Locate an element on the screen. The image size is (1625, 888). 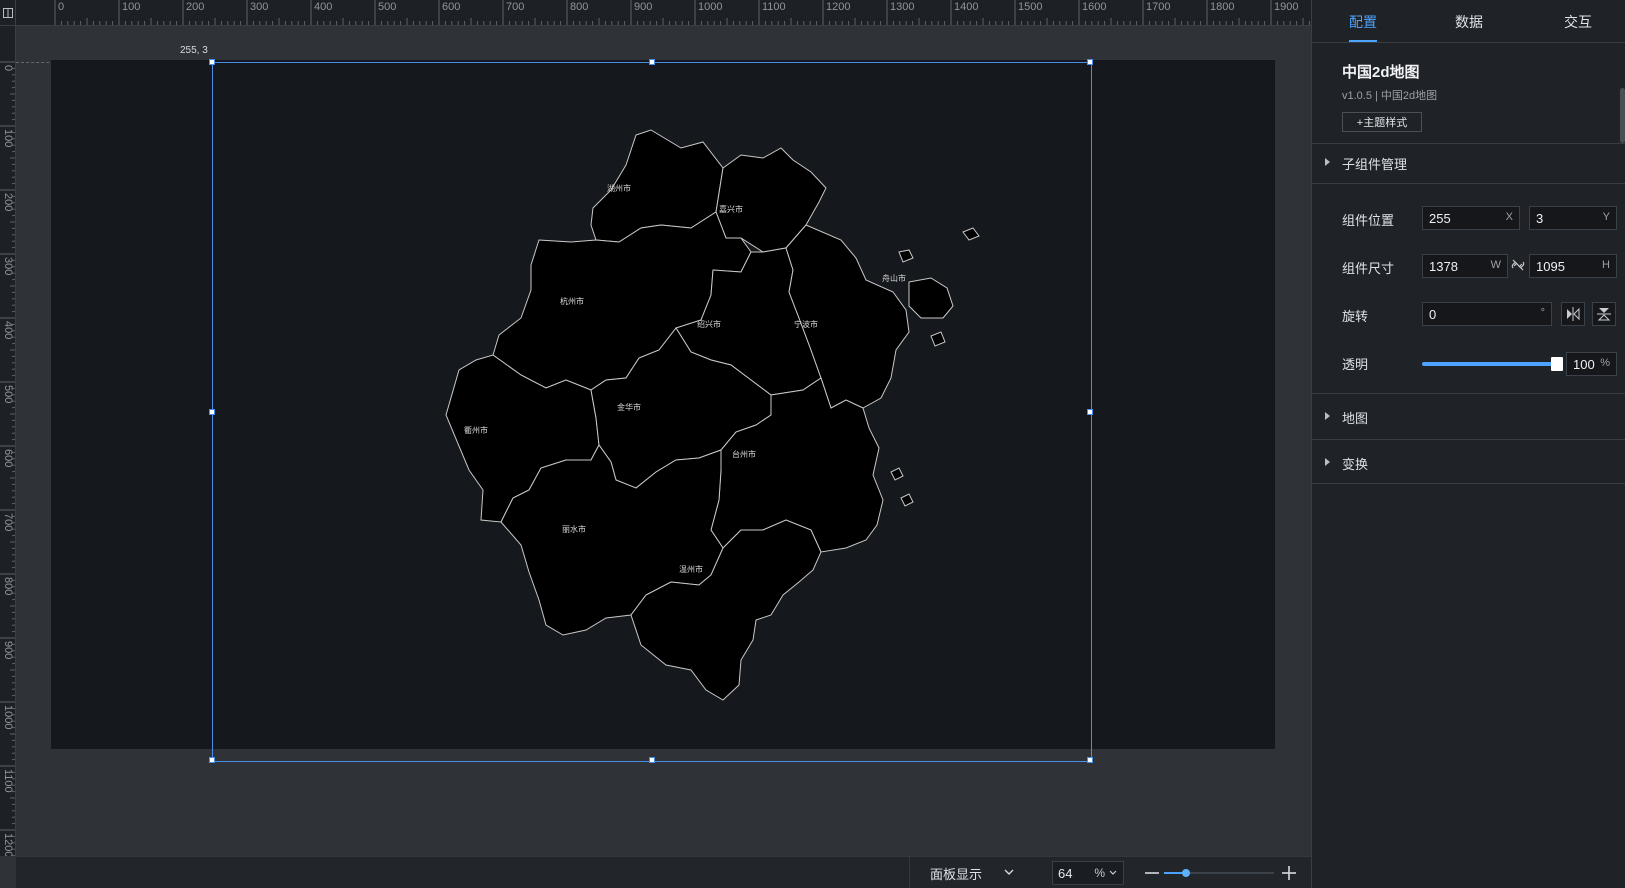
width-value: 1378 is located at coordinates (1443, 266).